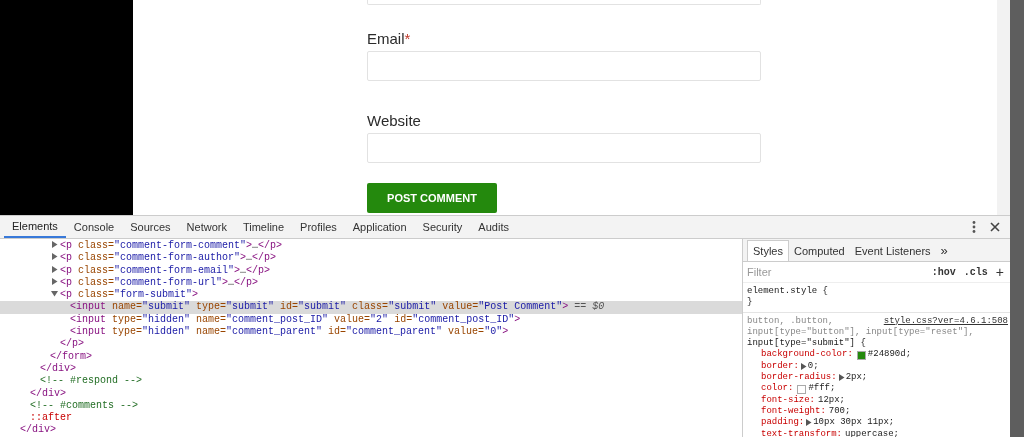 This screenshot has width=1024, height=437. Describe the element at coordinates (801, 432) in the screenshot. I see `css-property: text-transform:` at that location.